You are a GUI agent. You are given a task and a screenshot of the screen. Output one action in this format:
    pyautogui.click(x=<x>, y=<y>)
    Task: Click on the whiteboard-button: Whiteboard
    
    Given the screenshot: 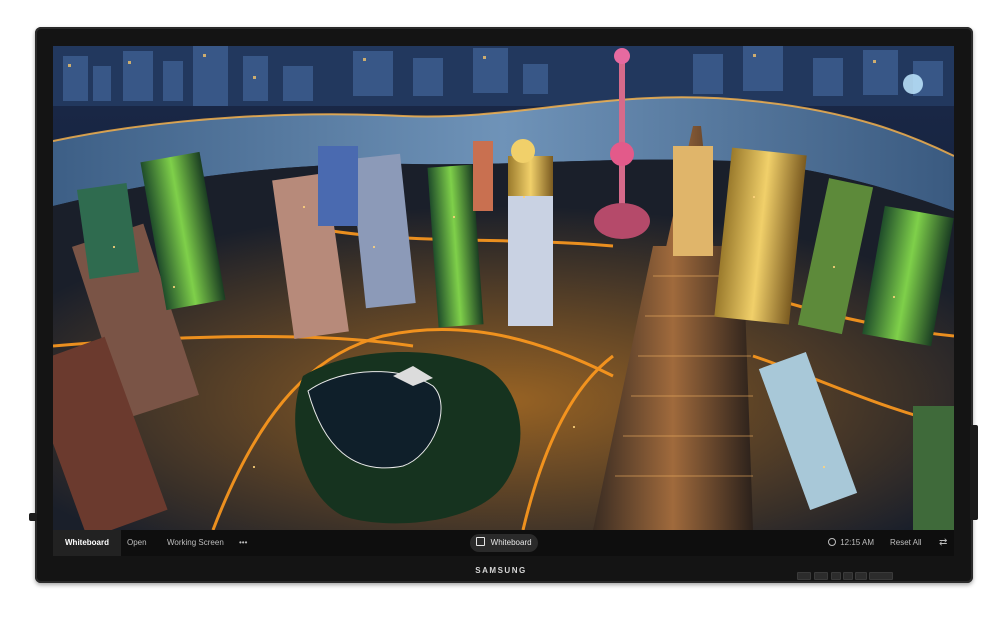 What is the action you would take?
    pyautogui.click(x=504, y=543)
    